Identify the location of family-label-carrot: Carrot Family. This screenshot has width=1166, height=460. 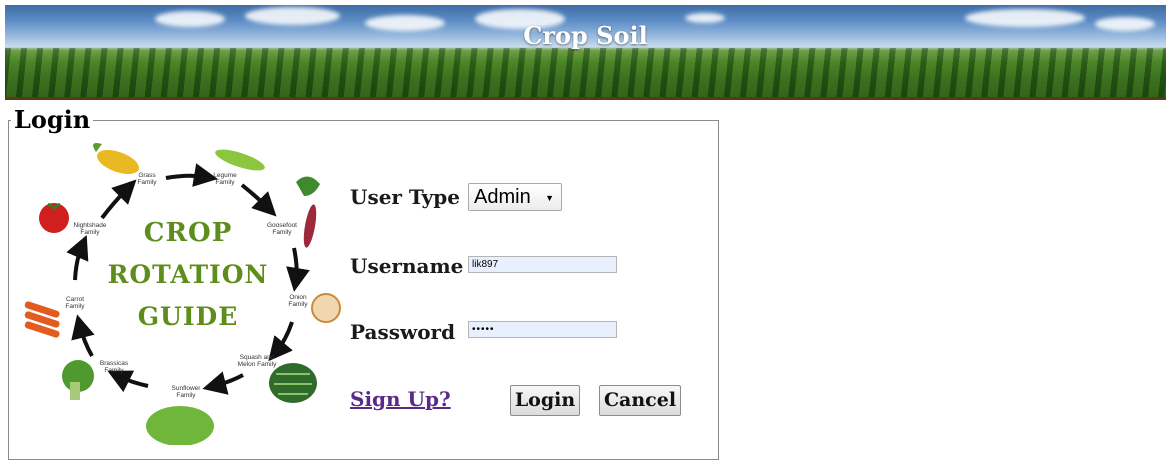
(75, 303).